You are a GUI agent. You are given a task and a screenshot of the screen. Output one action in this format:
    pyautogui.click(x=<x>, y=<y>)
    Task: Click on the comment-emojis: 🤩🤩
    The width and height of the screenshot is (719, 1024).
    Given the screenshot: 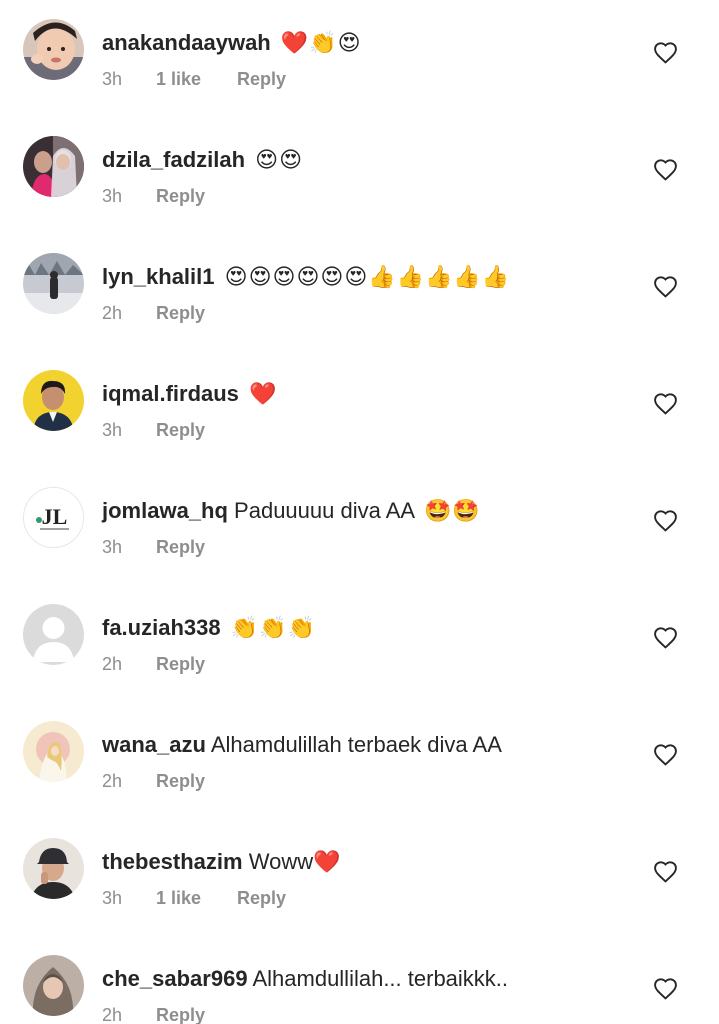 What is the action you would take?
    pyautogui.click(x=452, y=510)
    